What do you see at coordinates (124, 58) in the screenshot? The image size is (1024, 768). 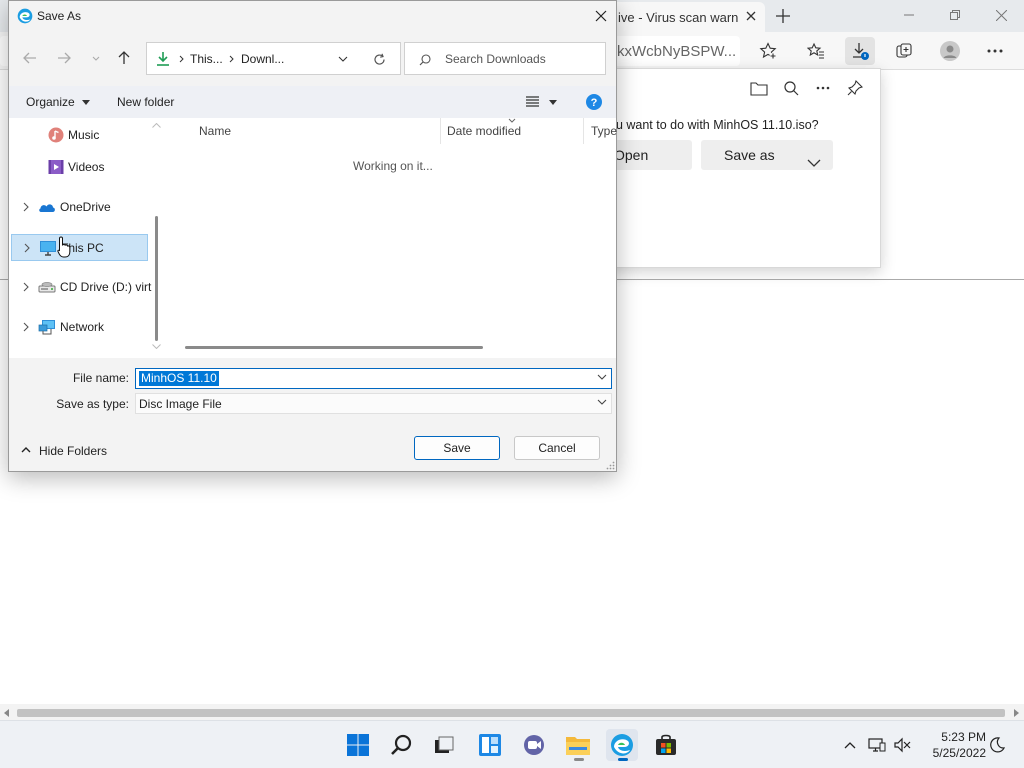 I see `up-arrow-icon` at bounding box center [124, 58].